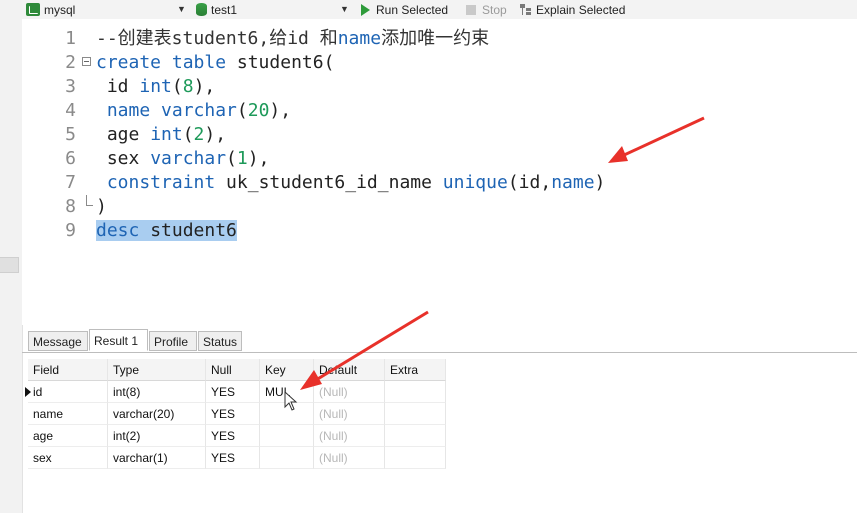 Image resolution: width=857 pixels, height=513 pixels. What do you see at coordinates (280, 62) in the screenshot?
I see `code-token: student6(` at bounding box center [280, 62].